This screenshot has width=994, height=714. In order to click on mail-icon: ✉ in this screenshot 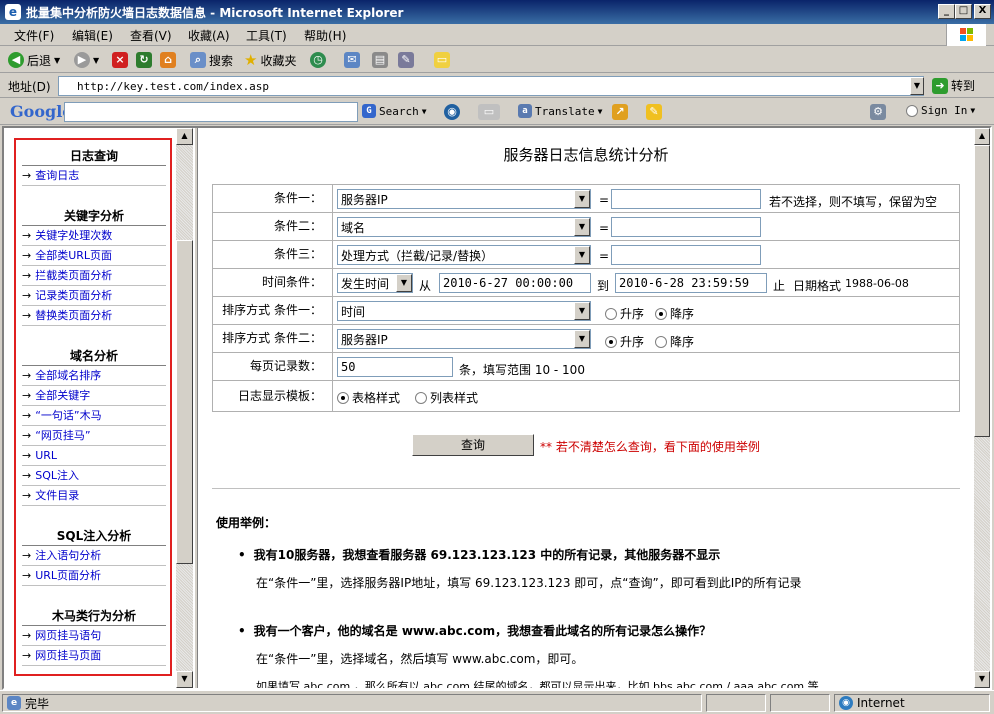, I will do `click(352, 60)`.